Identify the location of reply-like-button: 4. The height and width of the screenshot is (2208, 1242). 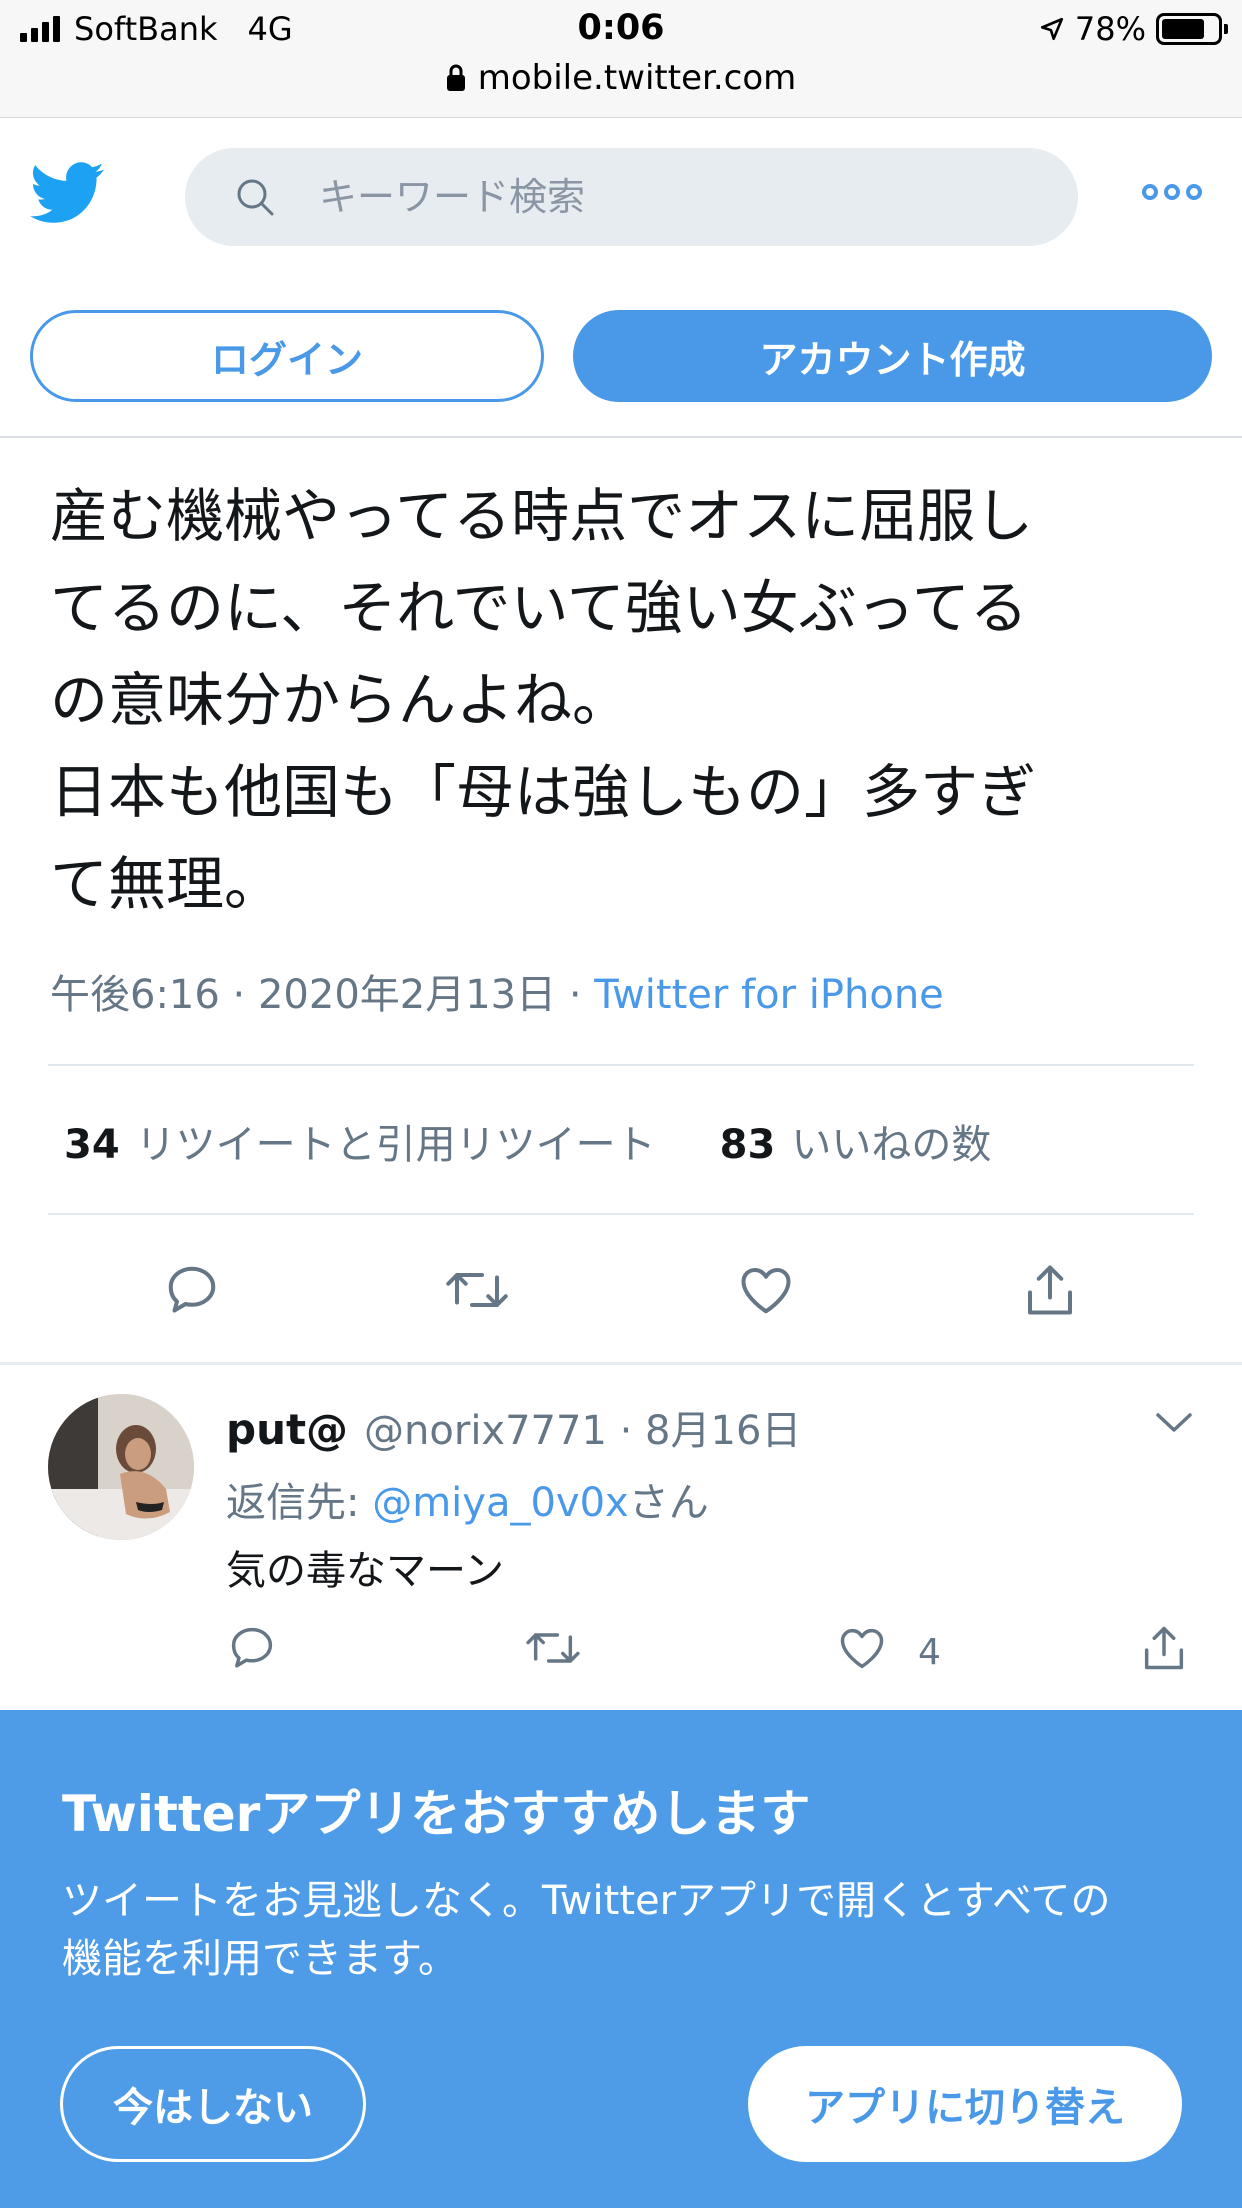
(888, 1652).